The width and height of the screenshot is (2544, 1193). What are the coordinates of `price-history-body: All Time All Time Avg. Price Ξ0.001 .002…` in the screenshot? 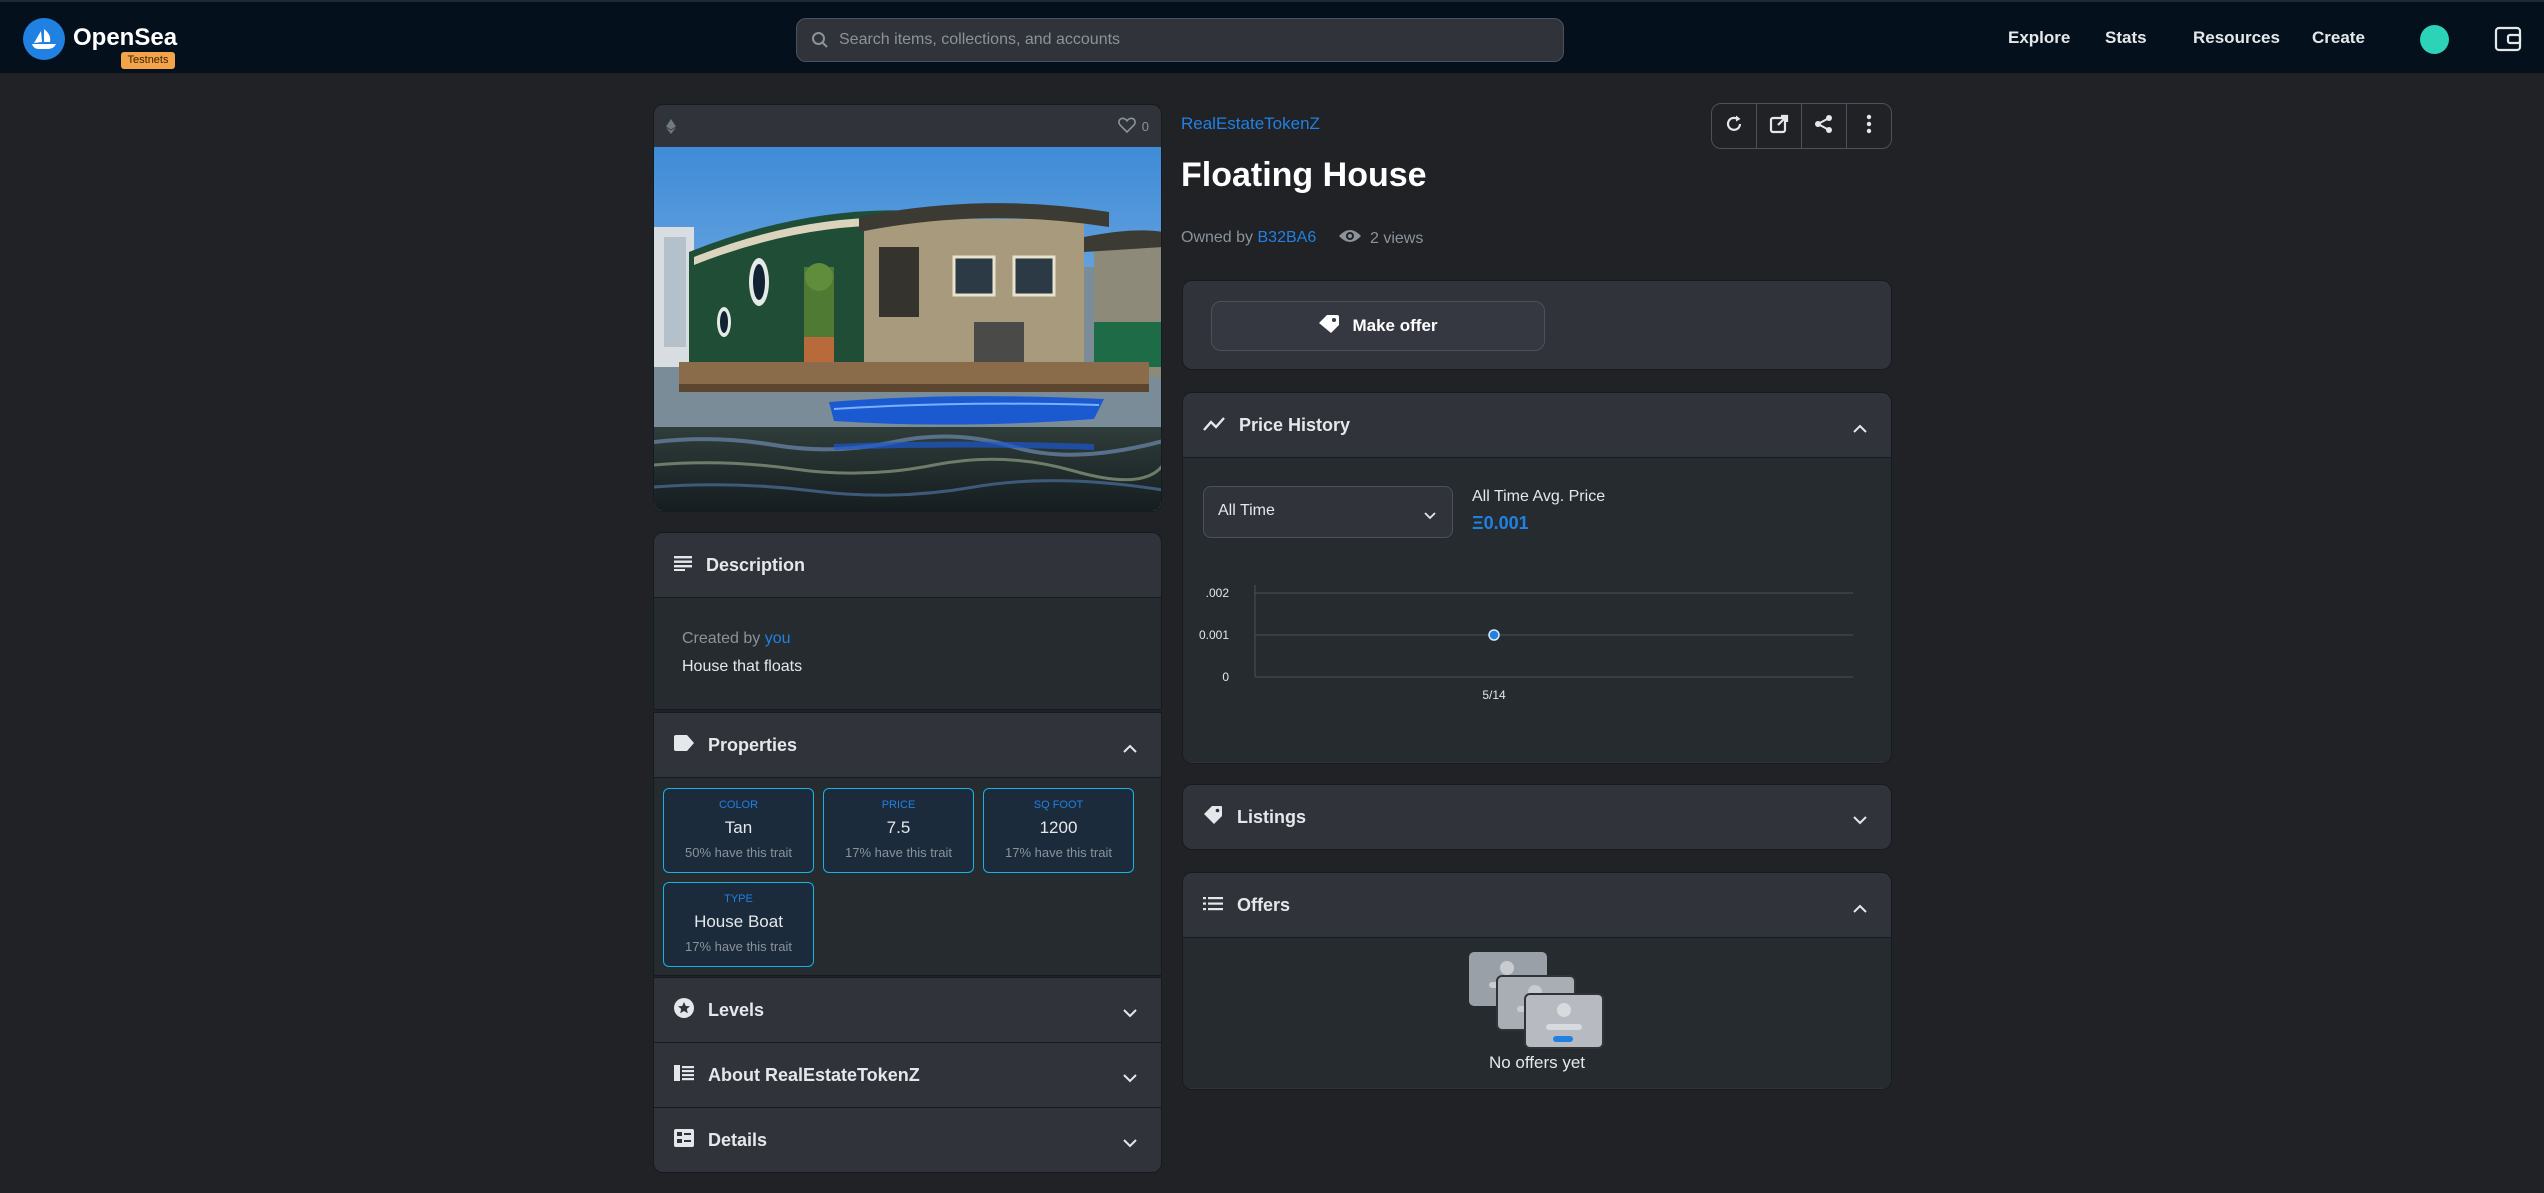 It's located at (1537, 609).